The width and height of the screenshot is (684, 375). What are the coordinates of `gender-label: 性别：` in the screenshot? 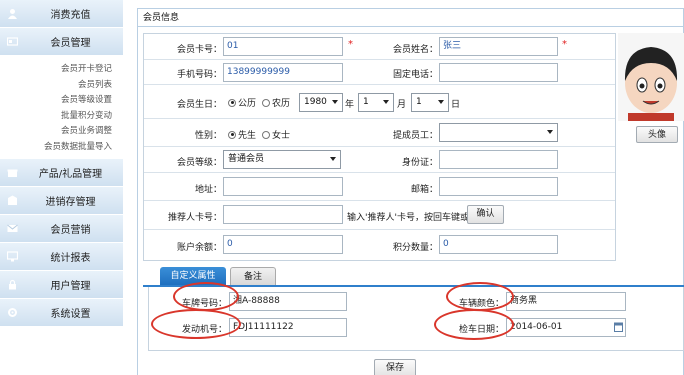 It's located at (208, 136).